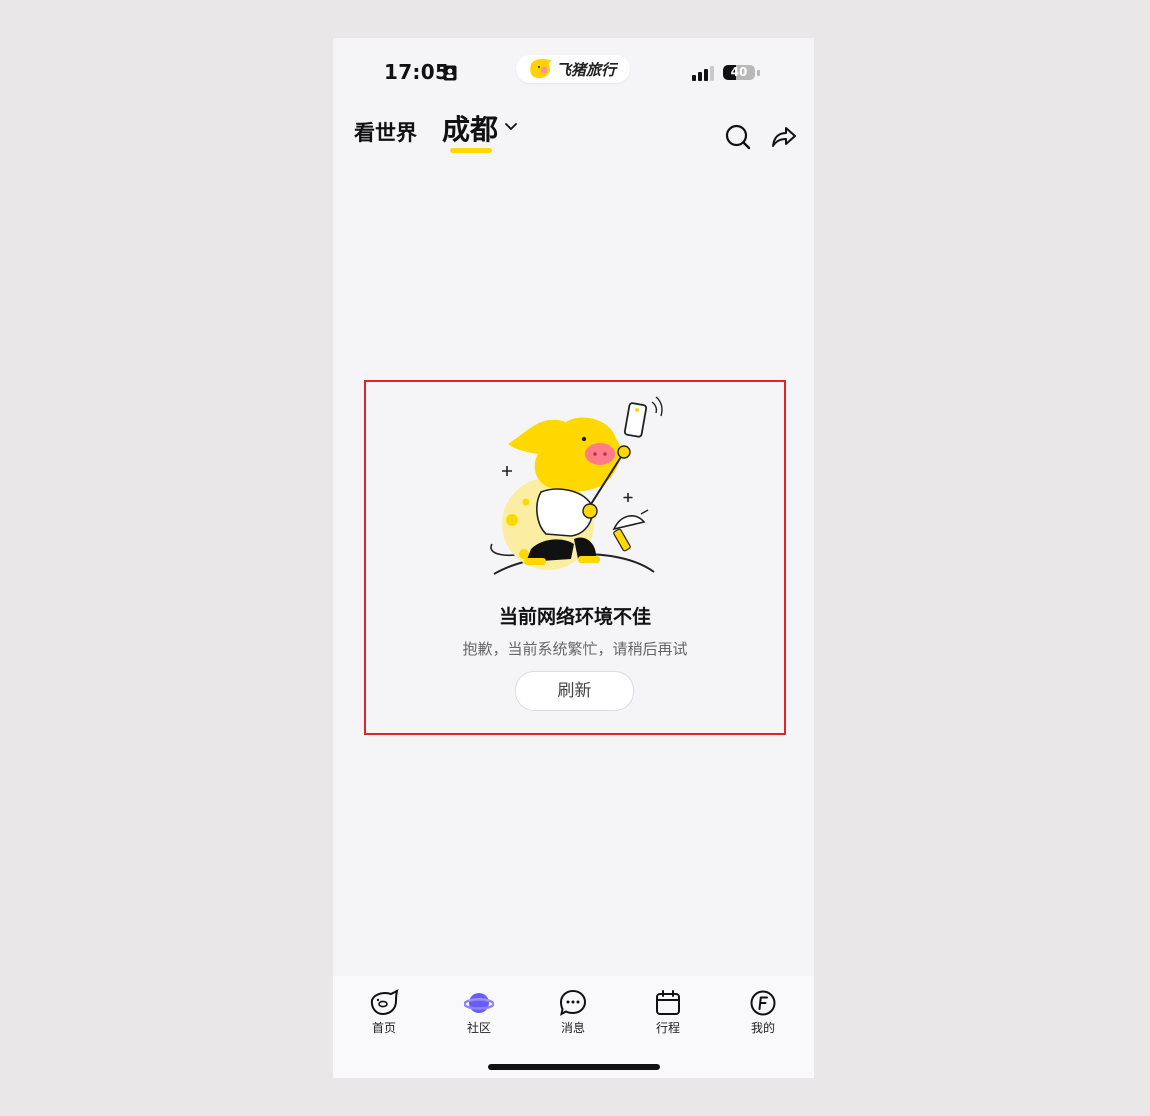  Describe the element at coordinates (384, 1002) in the screenshot. I see `pig-home-icon` at that location.